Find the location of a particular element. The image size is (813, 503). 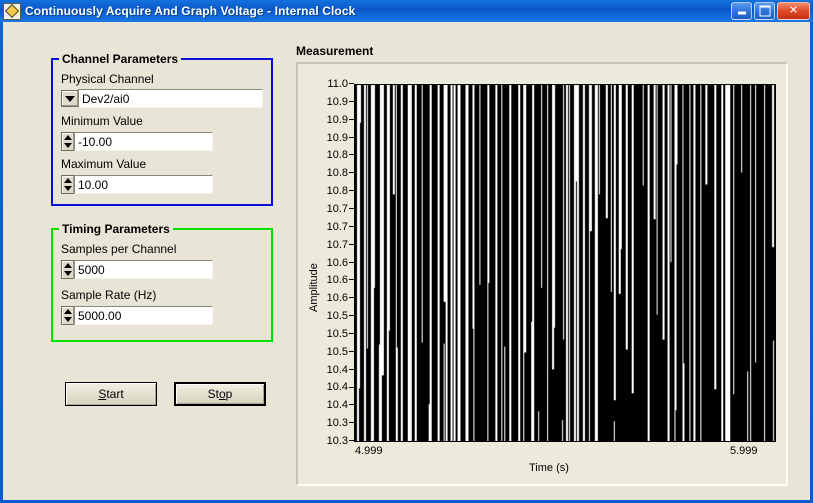

close-icon: ✕ is located at coordinates (793, 10).